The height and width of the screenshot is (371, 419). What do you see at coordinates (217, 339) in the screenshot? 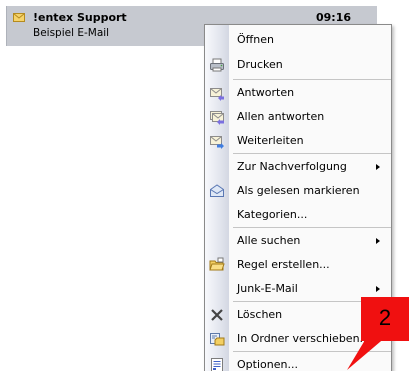
I see `move-folder-icon` at bounding box center [217, 339].